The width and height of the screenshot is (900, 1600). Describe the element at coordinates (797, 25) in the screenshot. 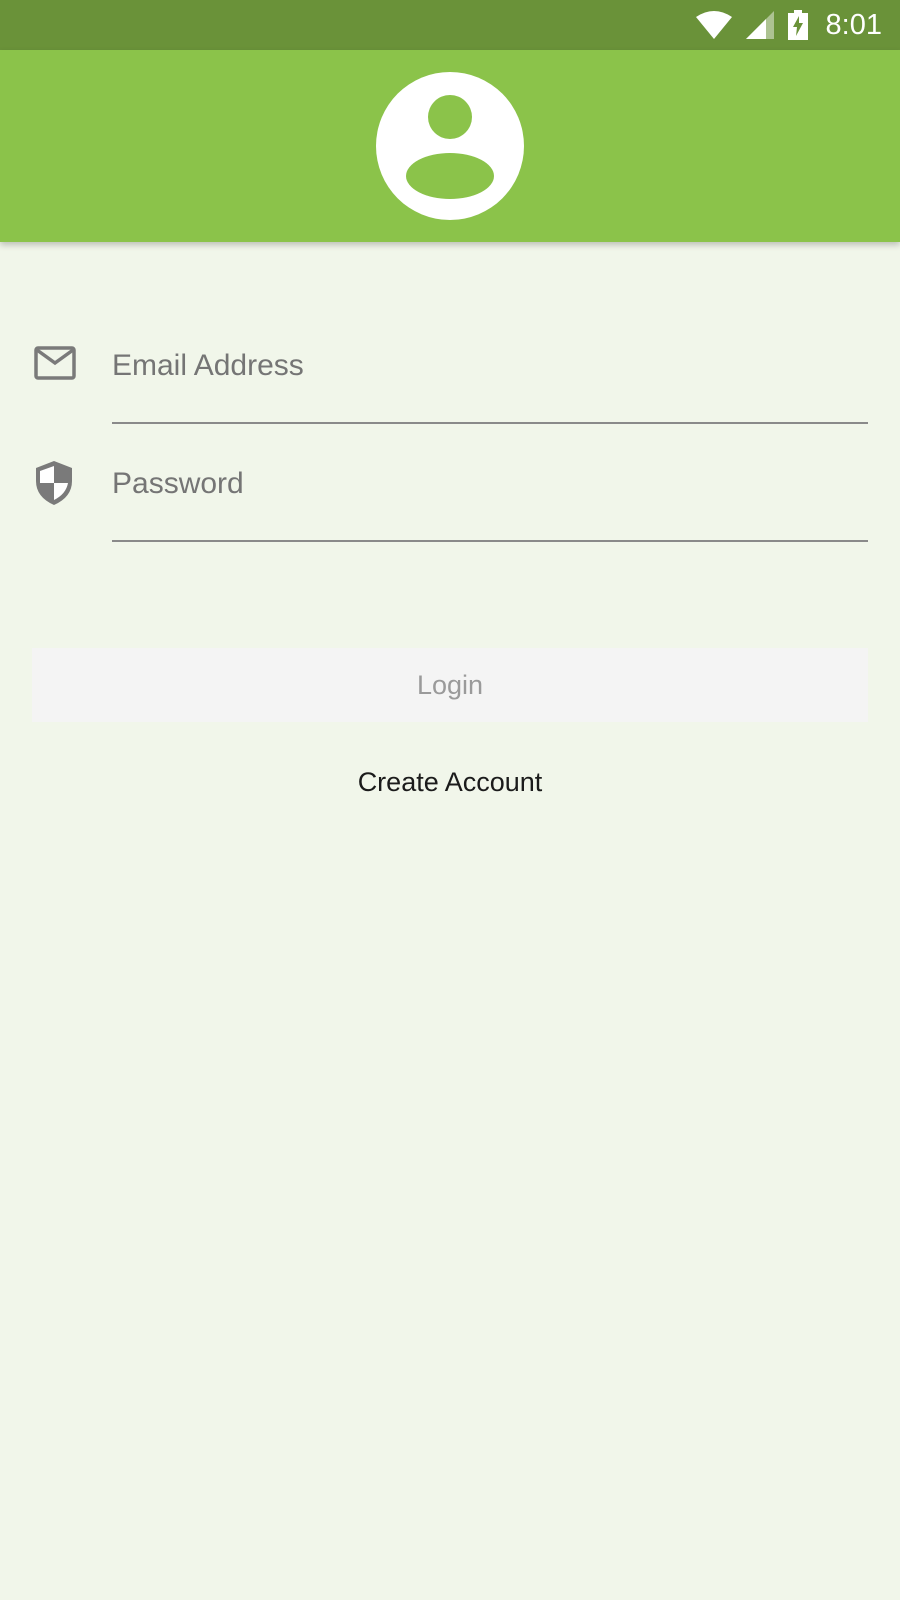

I see `battery-charging-icon` at that location.